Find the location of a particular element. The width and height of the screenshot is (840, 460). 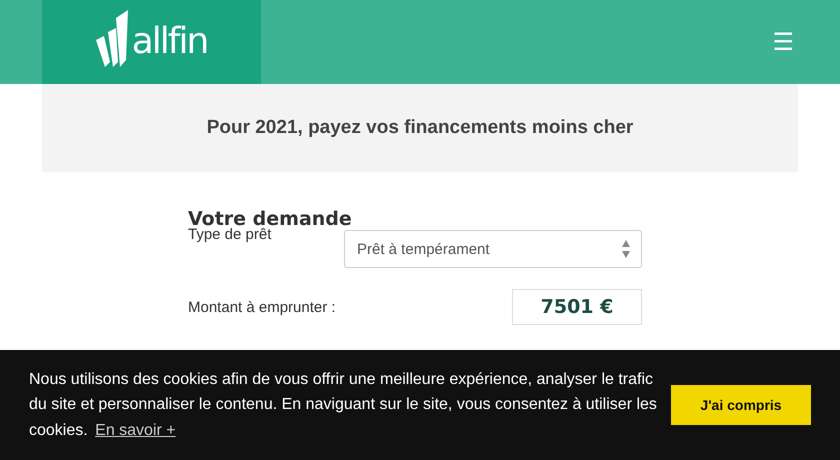

sort-icon is located at coordinates (626, 249).